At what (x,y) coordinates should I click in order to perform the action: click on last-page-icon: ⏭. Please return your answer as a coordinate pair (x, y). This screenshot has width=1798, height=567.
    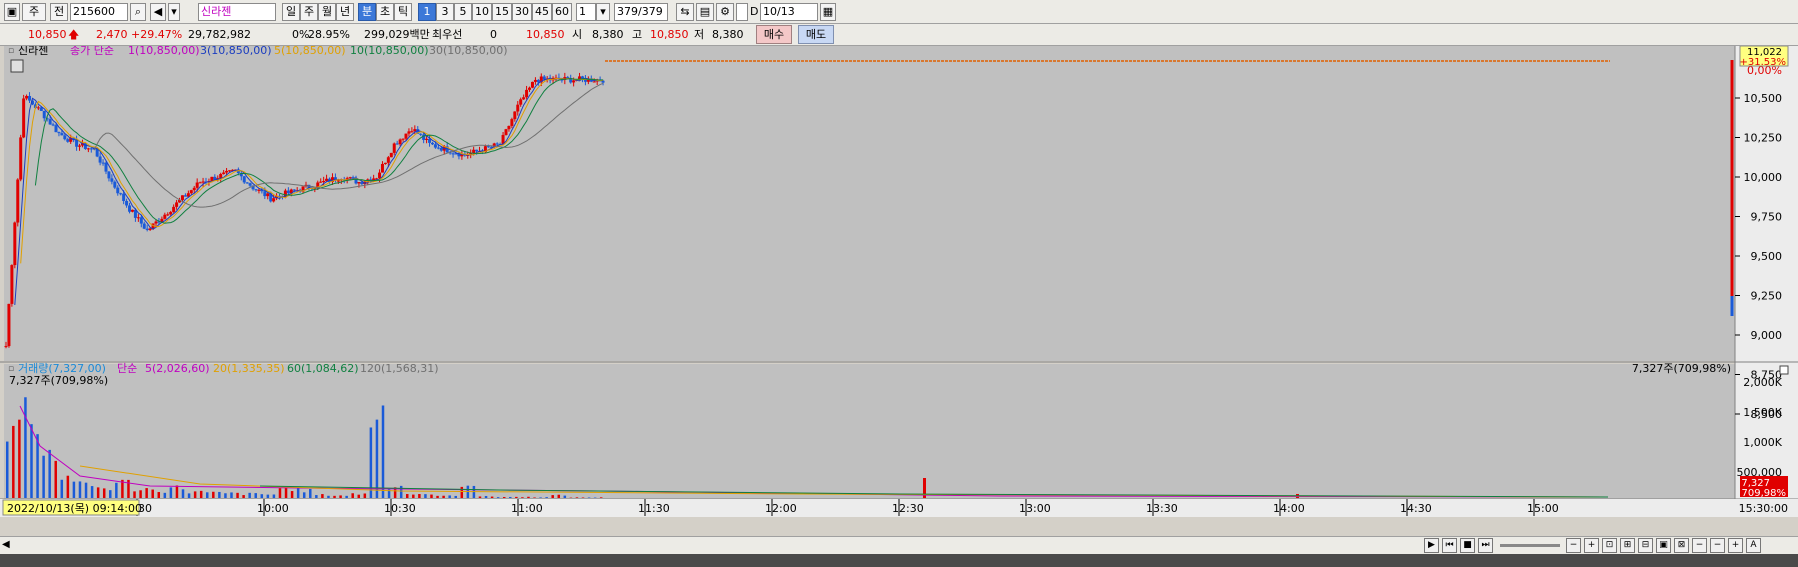
    Looking at the image, I should click on (1485, 545).